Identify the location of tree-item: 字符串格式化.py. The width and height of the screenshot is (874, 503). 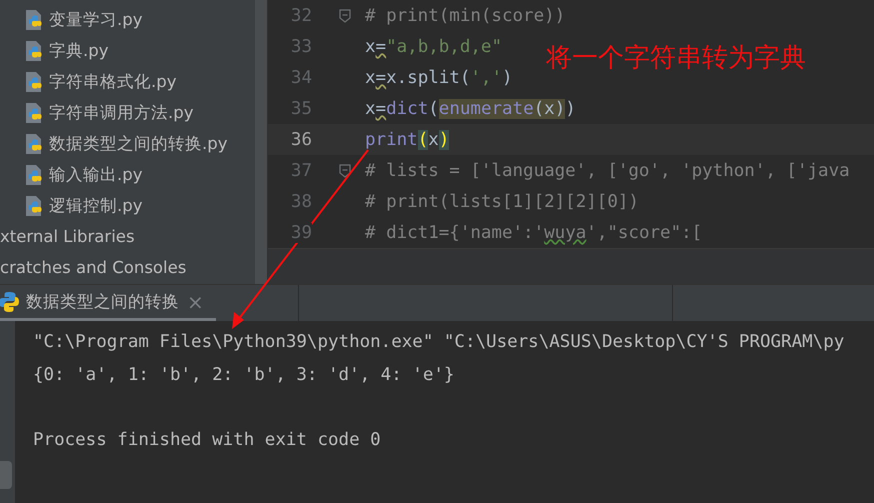
(112, 81).